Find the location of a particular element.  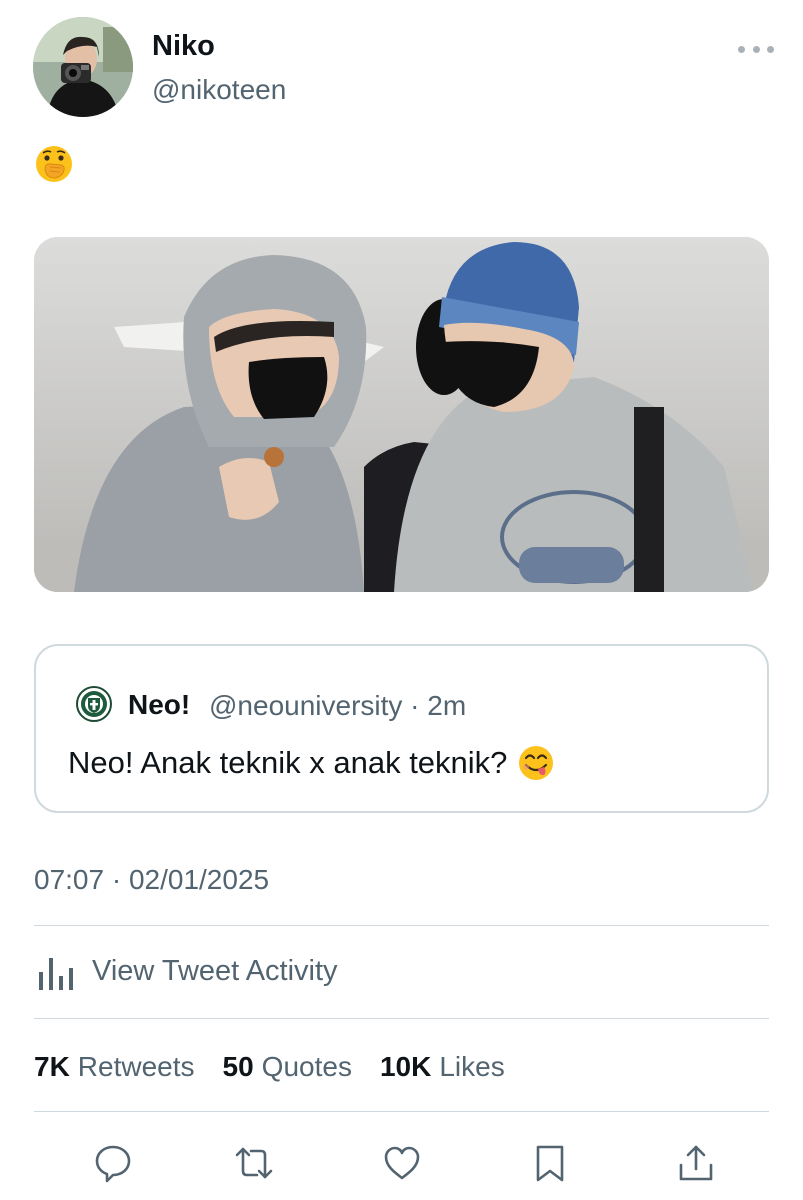

quoted-tweet-time: 2m is located at coordinates (447, 705).